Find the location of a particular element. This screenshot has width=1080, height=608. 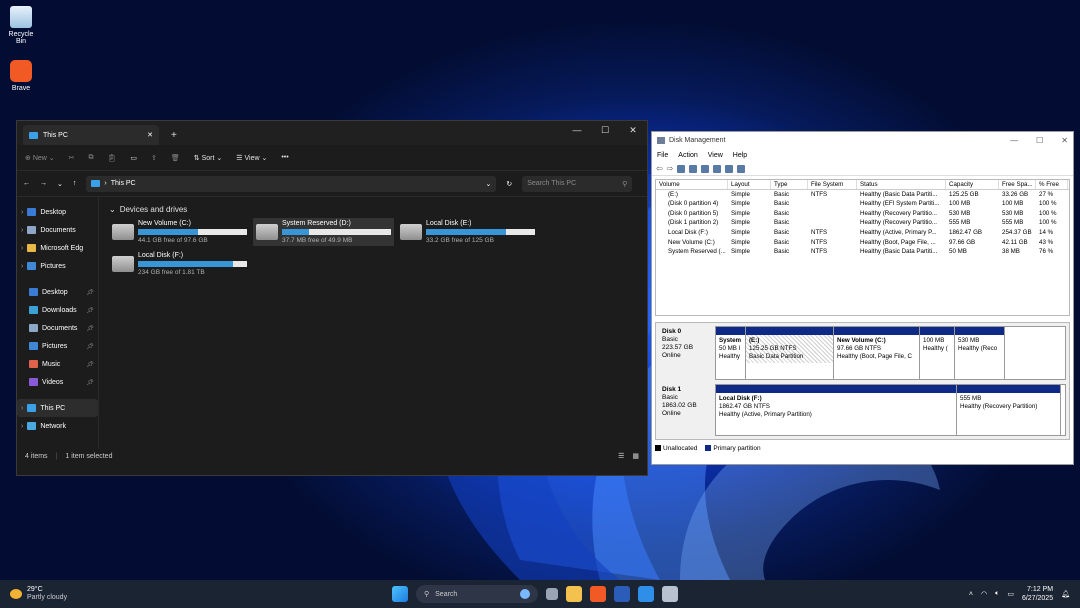

menu-file: File is located at coordinates (662, 155).